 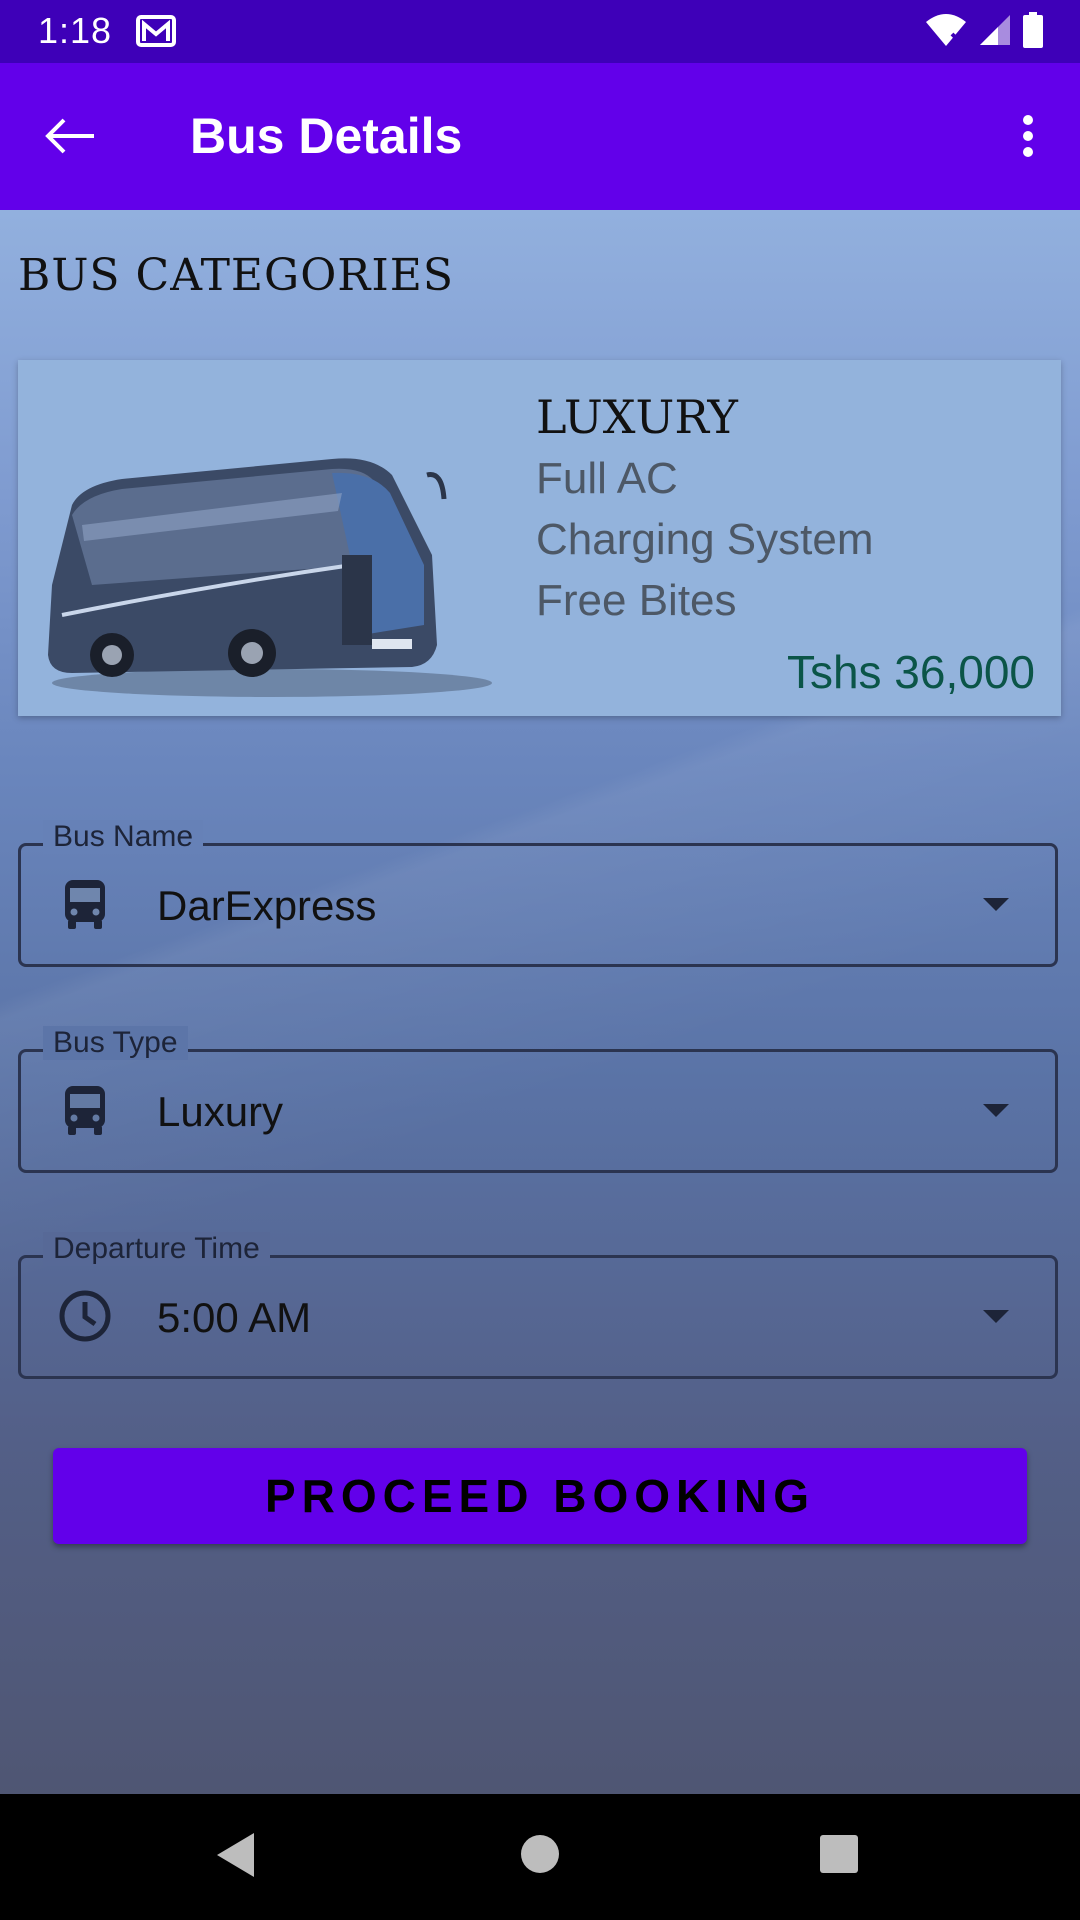 What do you see at coordinates (270, 577) in the screenshot?
I see `bus-image` at bounding box center [270, 577].